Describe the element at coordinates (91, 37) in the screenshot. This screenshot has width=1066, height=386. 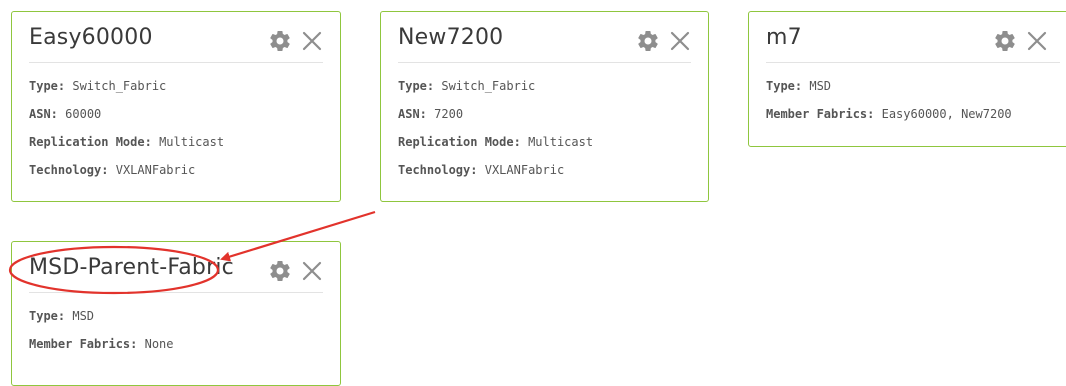
I see `fabric-card-title: Easy60000` at that location.